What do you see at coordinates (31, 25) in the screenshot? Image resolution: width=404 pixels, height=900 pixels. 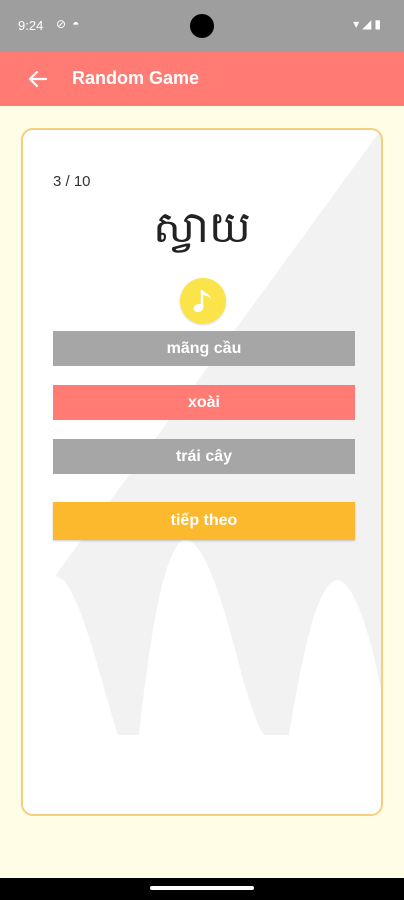 I see `status-time: 9:24` at bounding box center [31, 25].